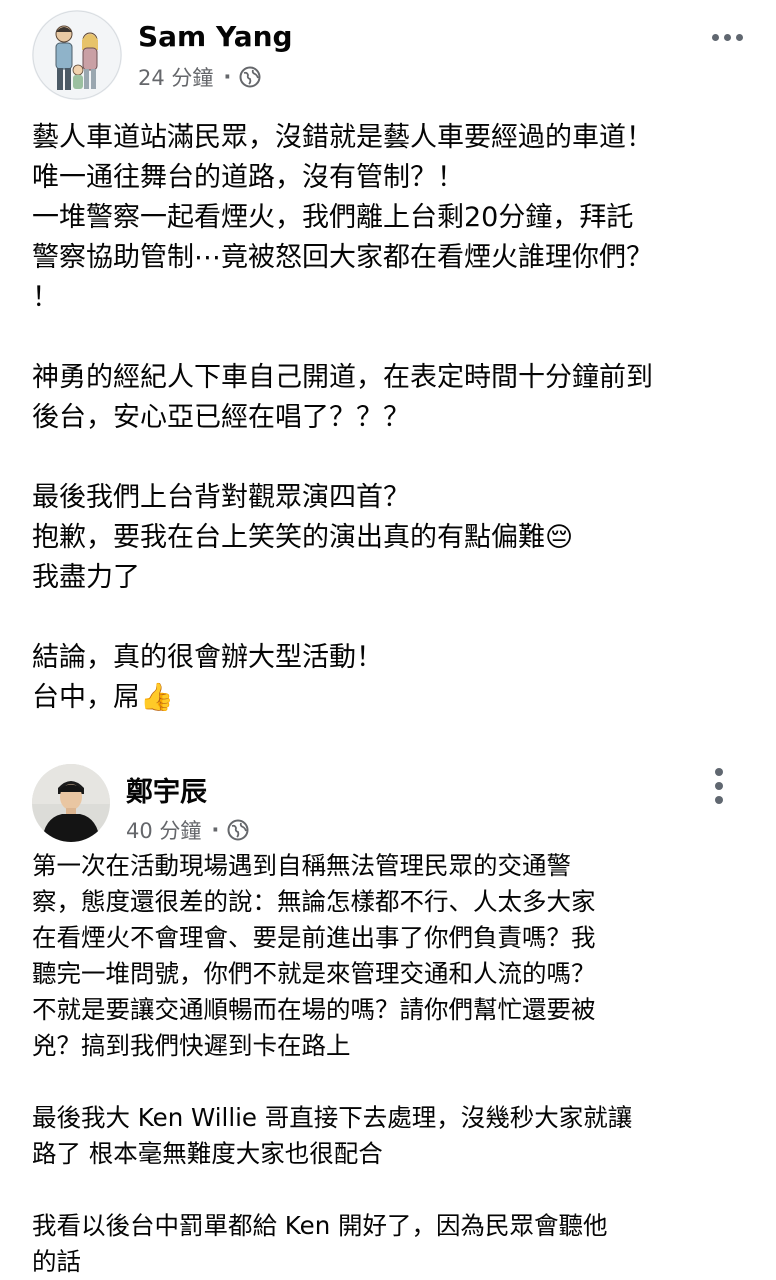 This screenshot has height=1280, width=776. What do you see at coordinates (320, 1225) in the screenshot?
I see `post-text-line: 我看以後台中罰單都給 Ken 開好了，因為民眾會聽他` at bounding box center [320, 1225].